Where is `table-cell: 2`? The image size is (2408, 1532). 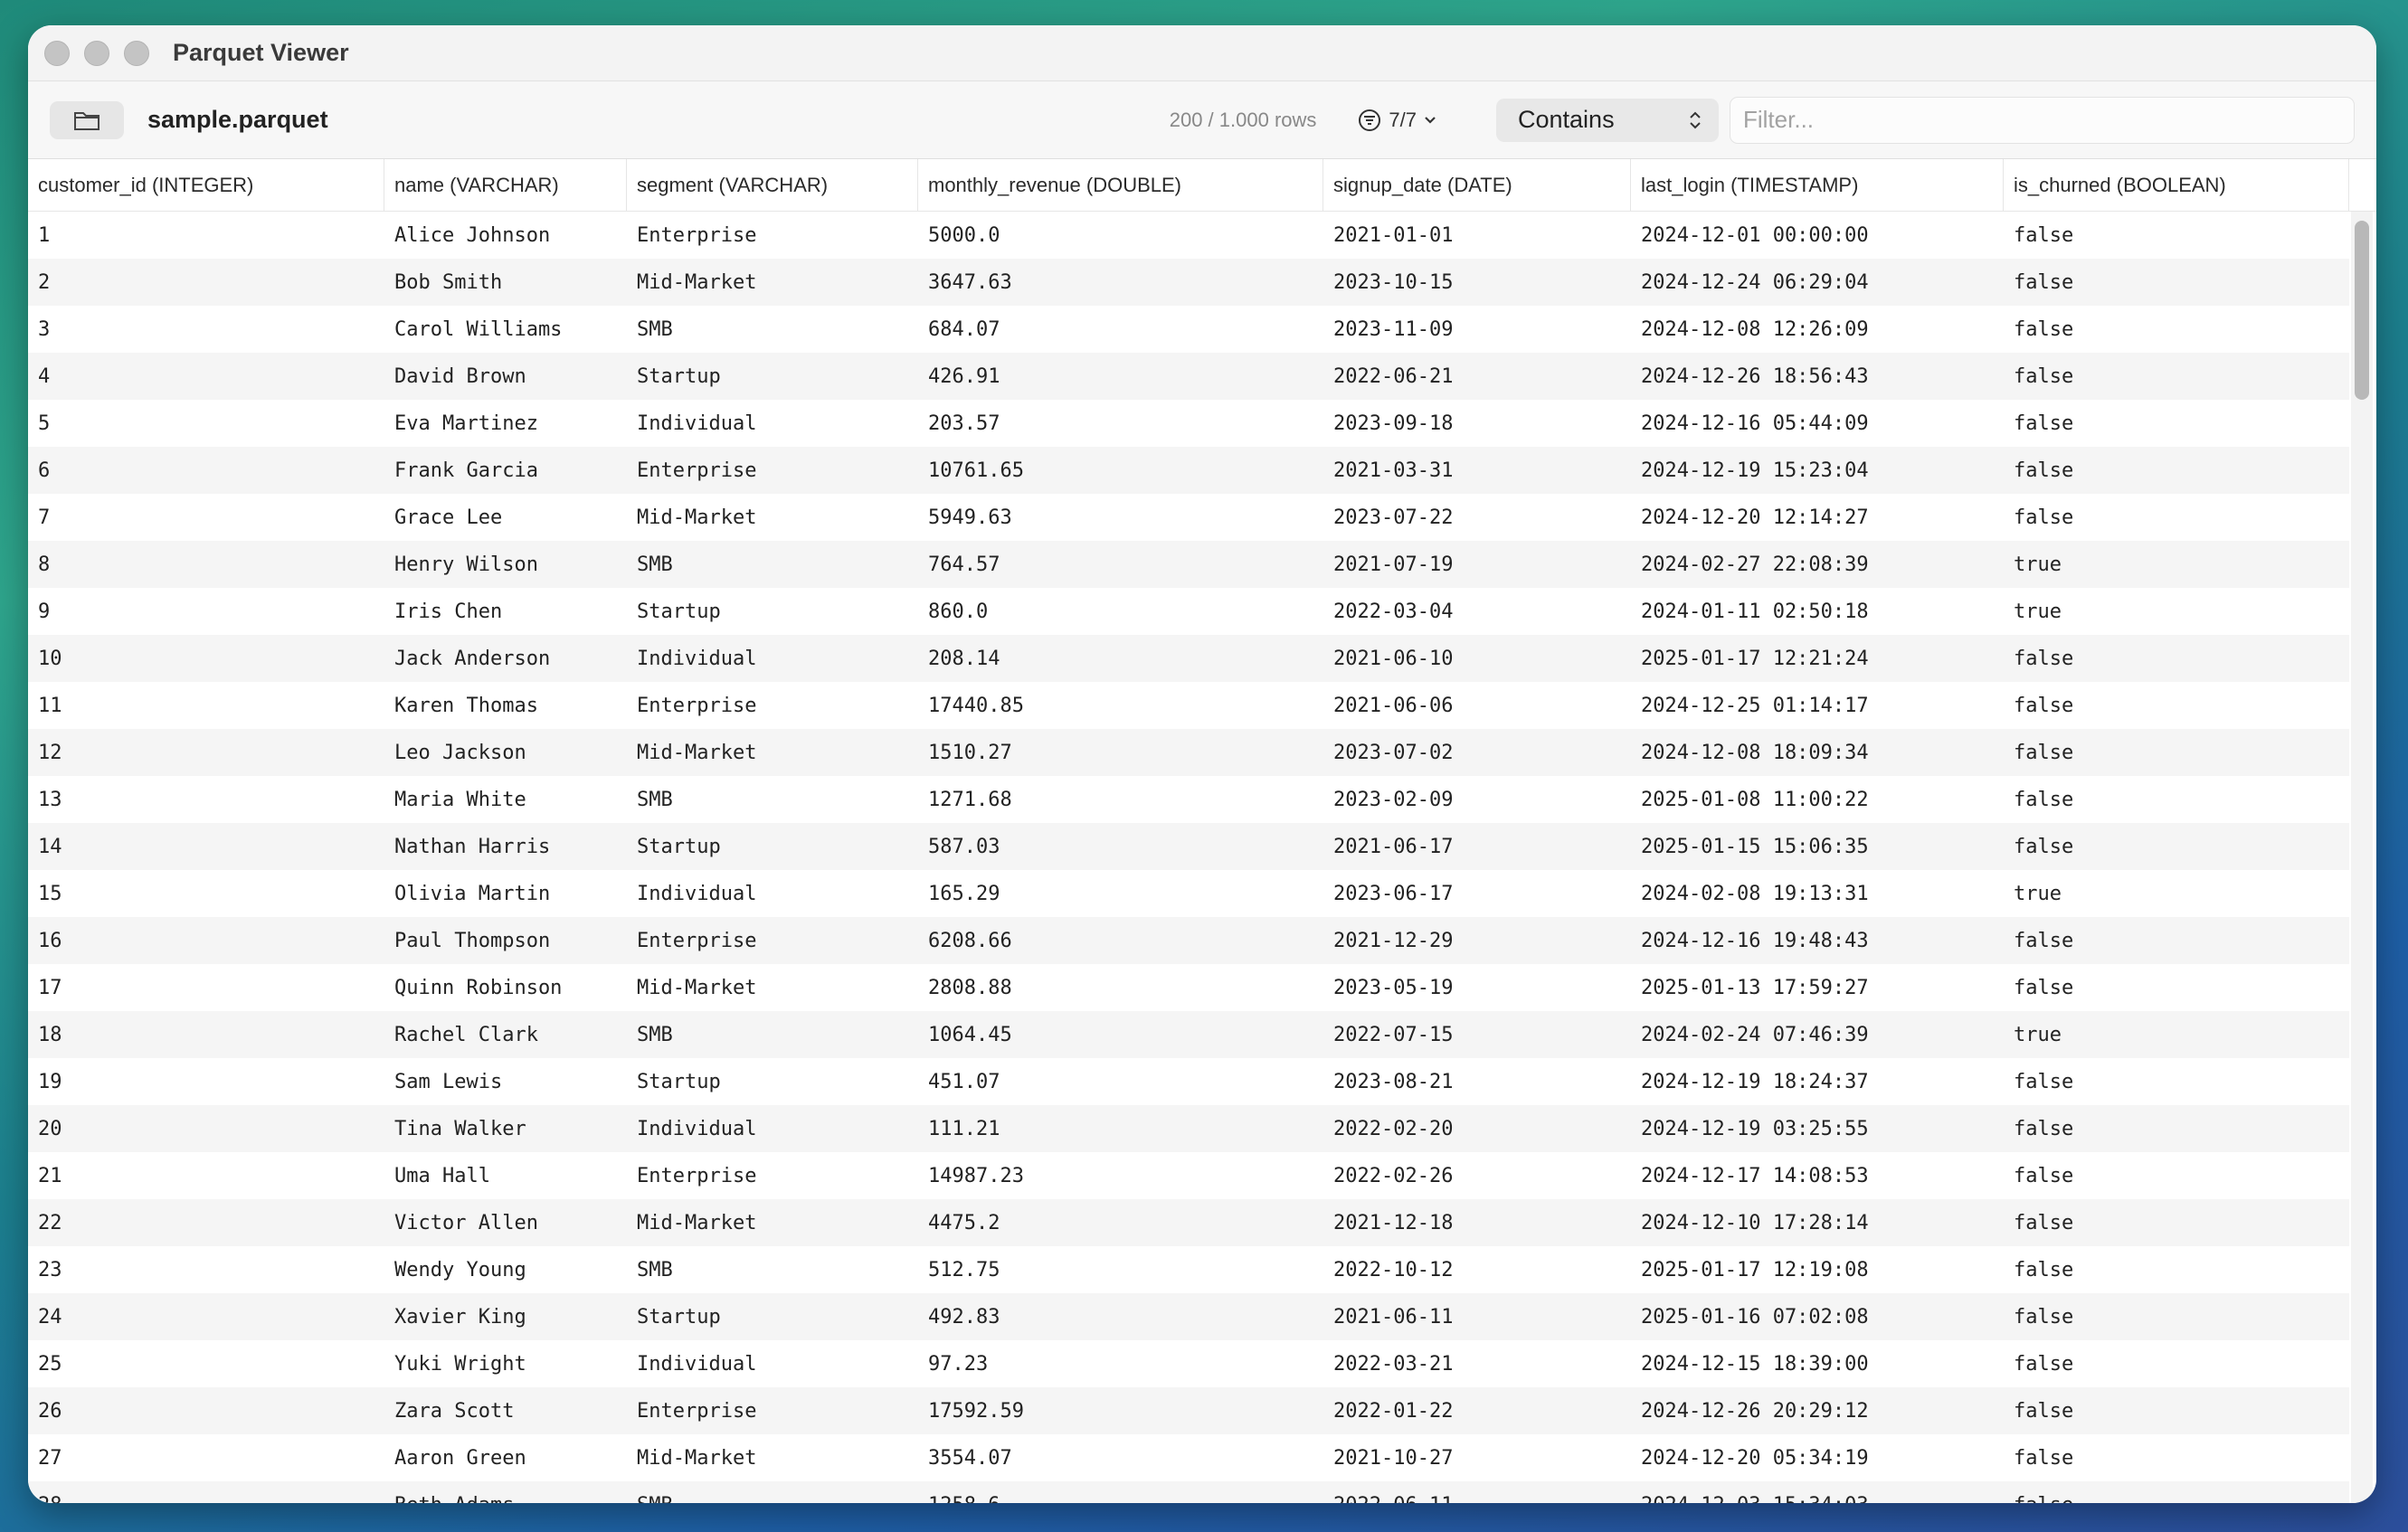 table-cell: 2 is located at coordinates (206, 282).